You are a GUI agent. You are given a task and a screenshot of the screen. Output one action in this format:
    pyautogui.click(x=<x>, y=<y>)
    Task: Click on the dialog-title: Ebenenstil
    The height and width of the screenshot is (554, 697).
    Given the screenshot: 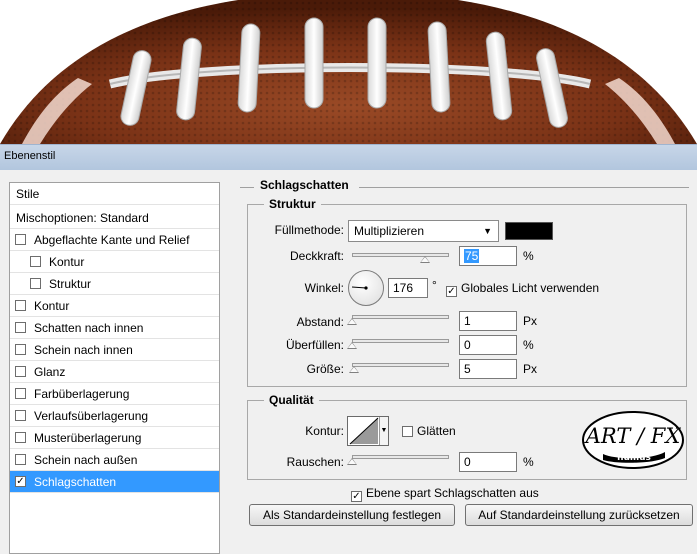 What is the action you would take?
    pyautogui.click(x=30, y=156)
    